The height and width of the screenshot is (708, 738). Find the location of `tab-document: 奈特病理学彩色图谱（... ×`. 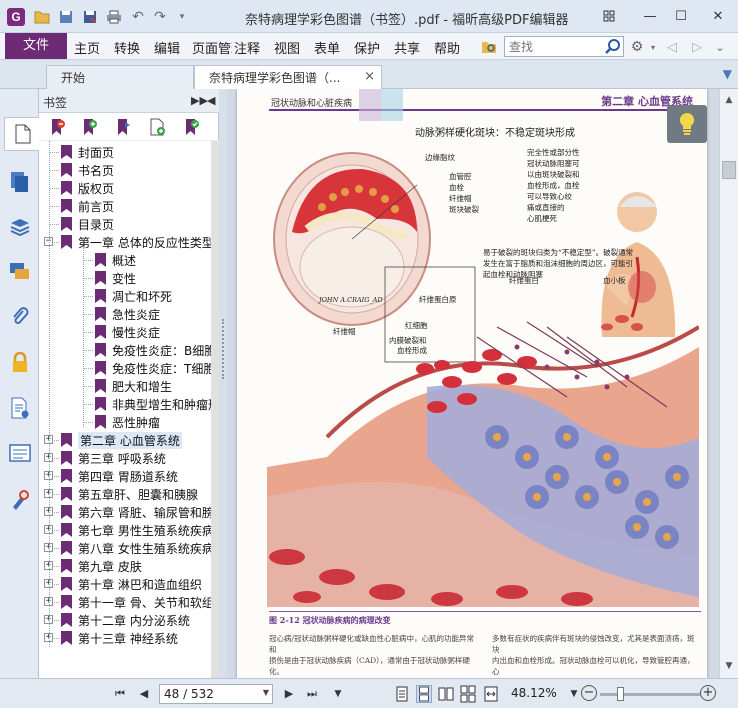

tab-document: 奈特病理学彩色图谱（... × is located at coordinates (288, 77).